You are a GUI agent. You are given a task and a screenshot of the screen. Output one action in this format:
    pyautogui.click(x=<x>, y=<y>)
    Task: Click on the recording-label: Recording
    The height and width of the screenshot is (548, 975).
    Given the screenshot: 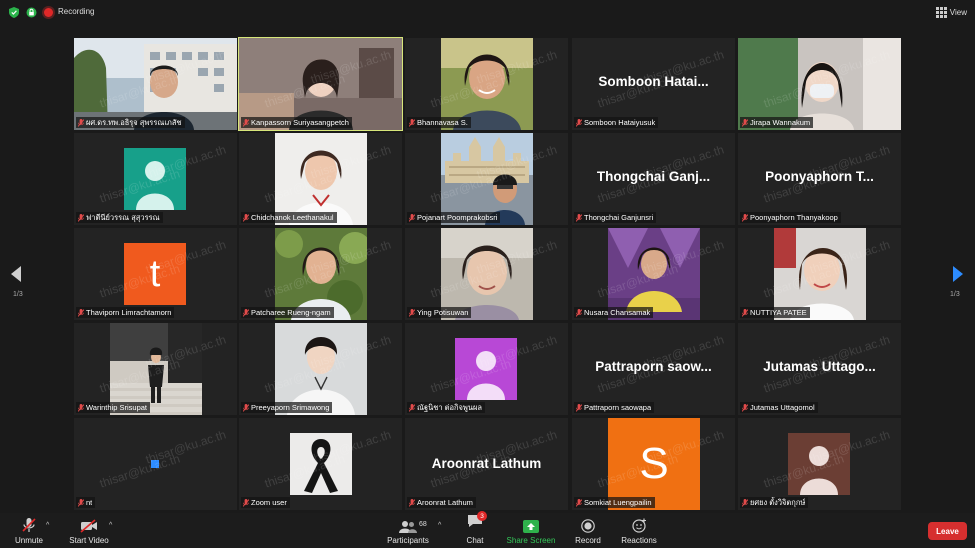 What is the action you would take?
    pyautogui.click(x=76, y=11)
    